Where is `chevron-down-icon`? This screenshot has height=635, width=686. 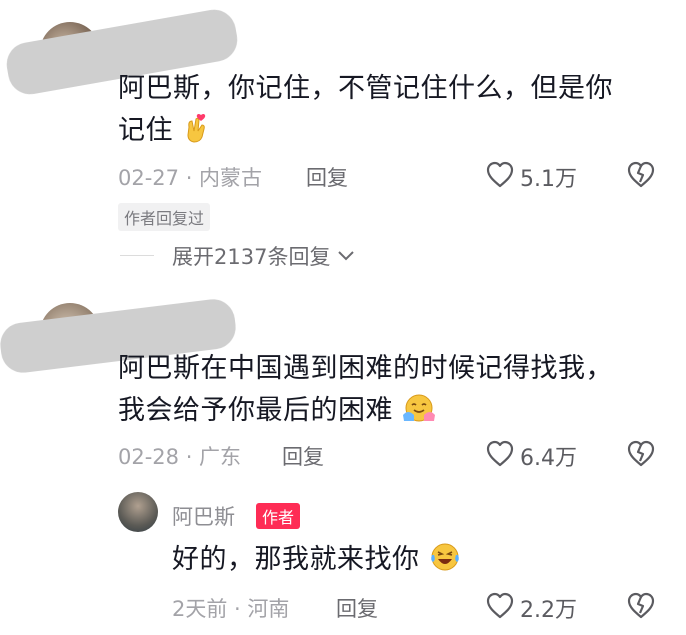
chevron-down-icon is located at coordinates (346, 255).